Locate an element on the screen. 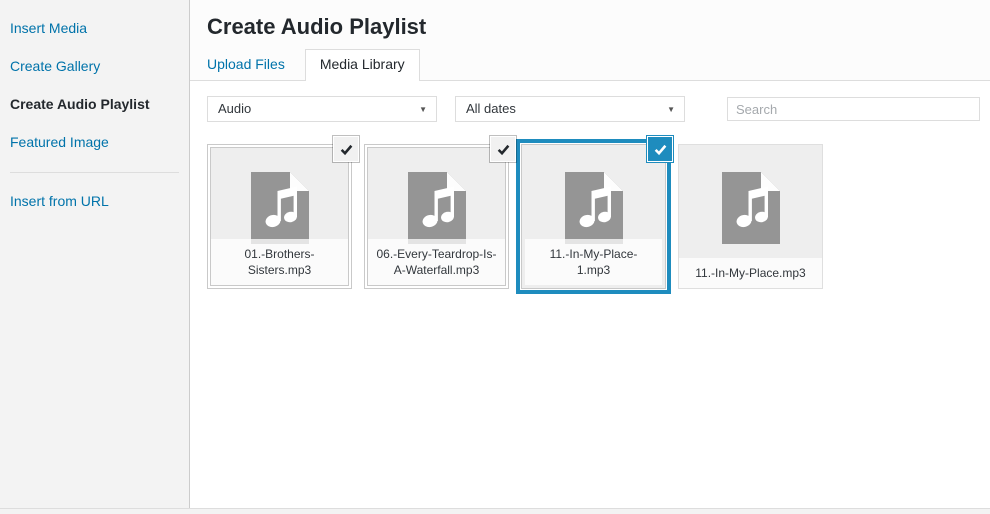 This screenshot has width=990, height=514. sidebar-item-insert-media: Insert Media is located at coordinates (94, 28).